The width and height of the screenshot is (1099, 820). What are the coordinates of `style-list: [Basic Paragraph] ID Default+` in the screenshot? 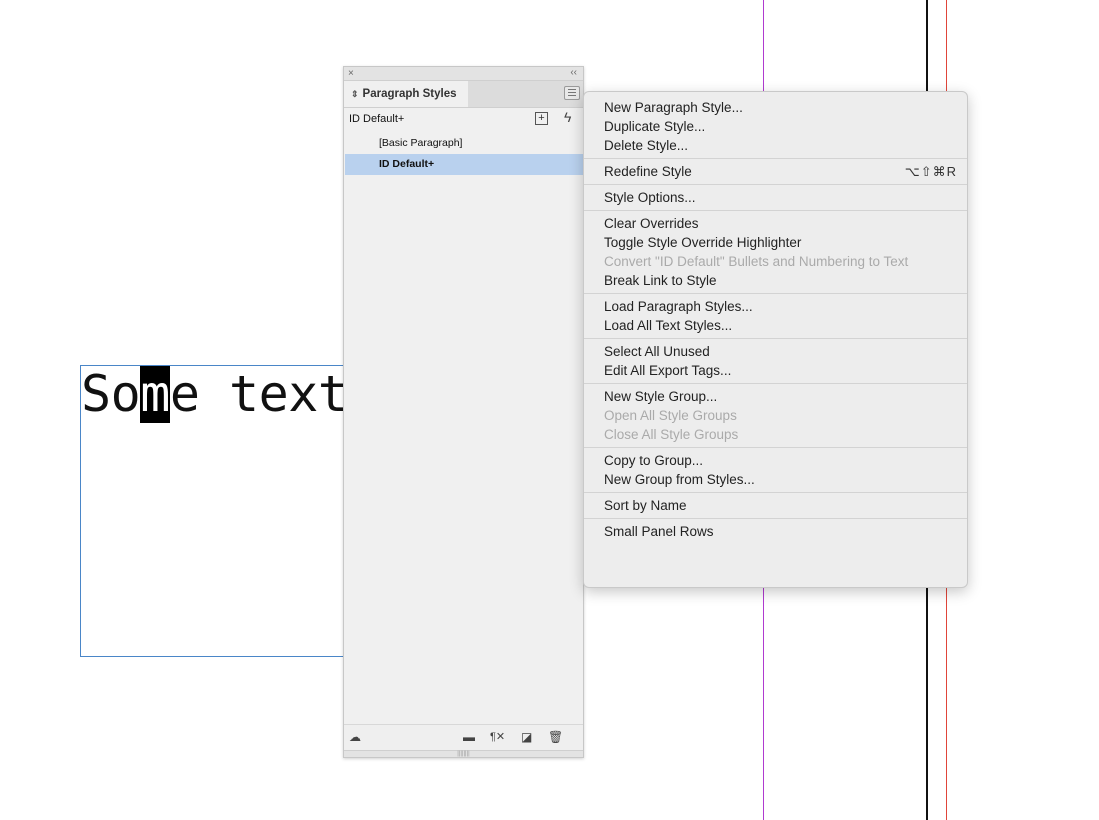 It's located at (464, 154).